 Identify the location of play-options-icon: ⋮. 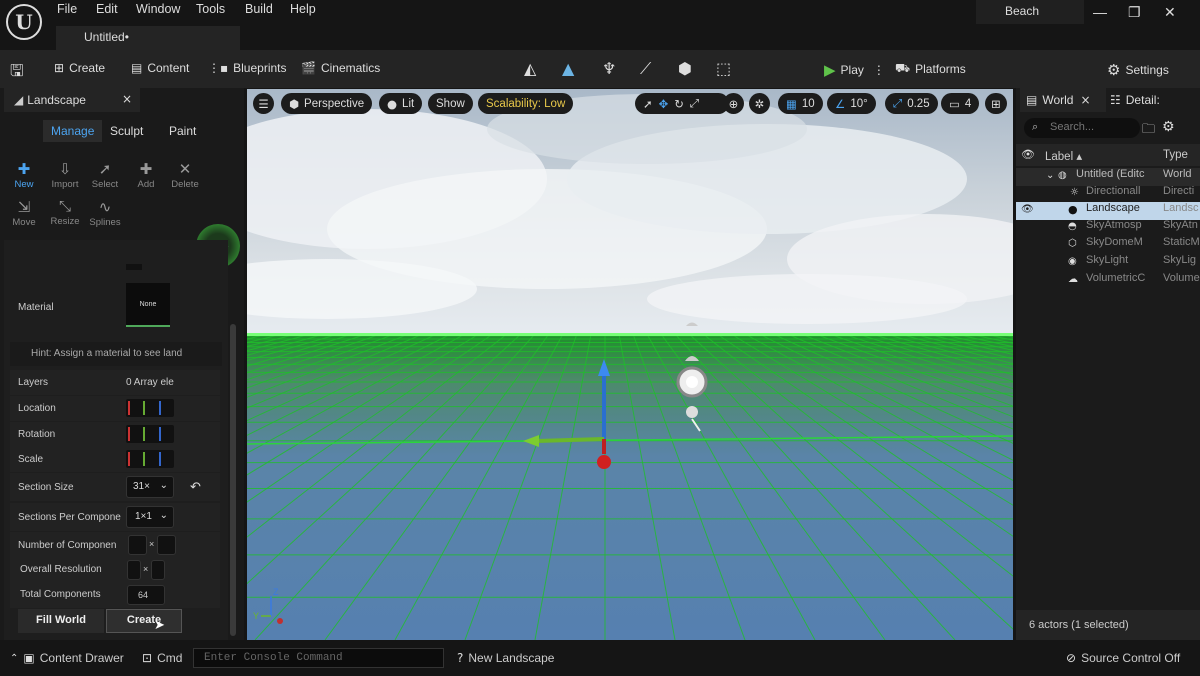
(879, 70).